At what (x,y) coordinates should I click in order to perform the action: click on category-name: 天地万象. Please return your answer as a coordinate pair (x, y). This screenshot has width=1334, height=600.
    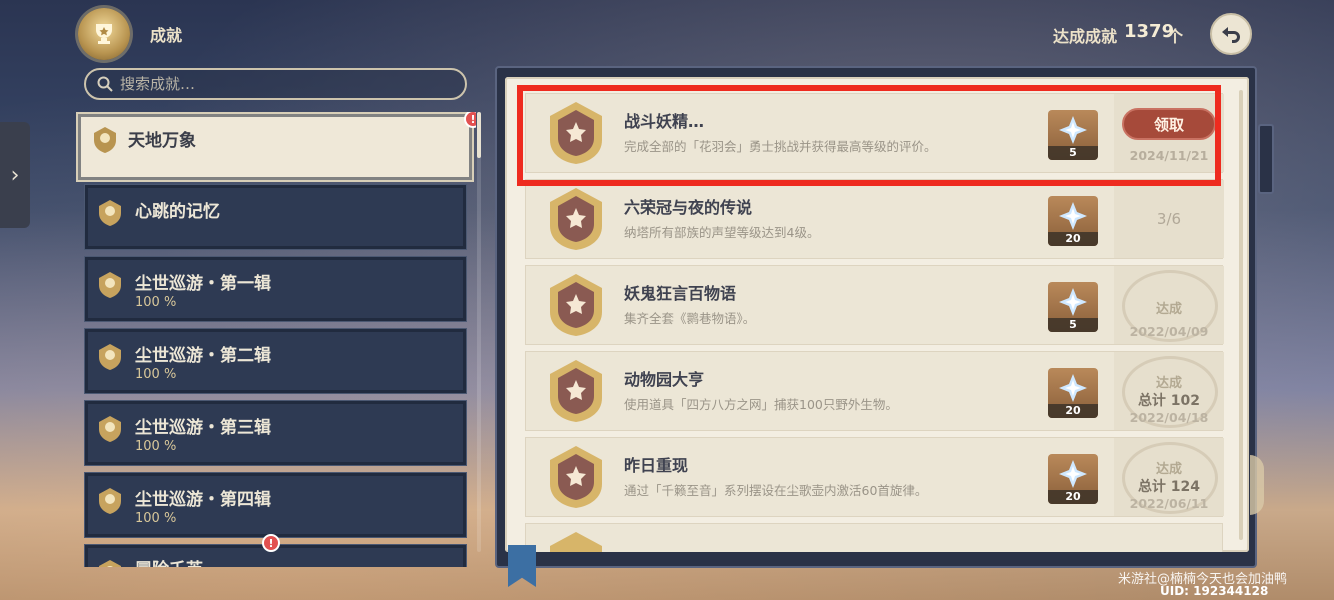
    Looking at the image, I should click on (162, 141).